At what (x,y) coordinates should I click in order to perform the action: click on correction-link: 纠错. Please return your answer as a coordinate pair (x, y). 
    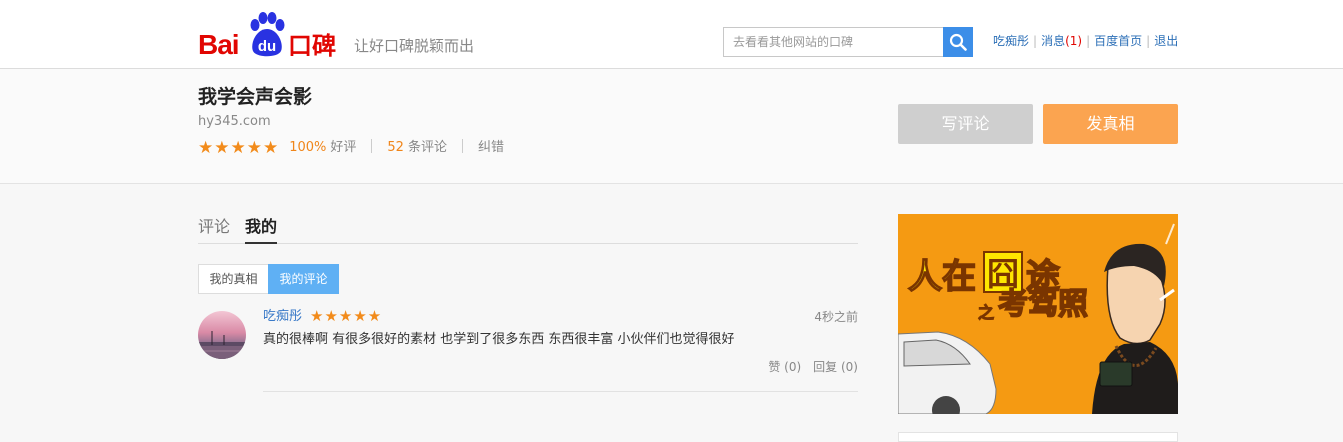
    Looking at the image, I should click on (491, 147).